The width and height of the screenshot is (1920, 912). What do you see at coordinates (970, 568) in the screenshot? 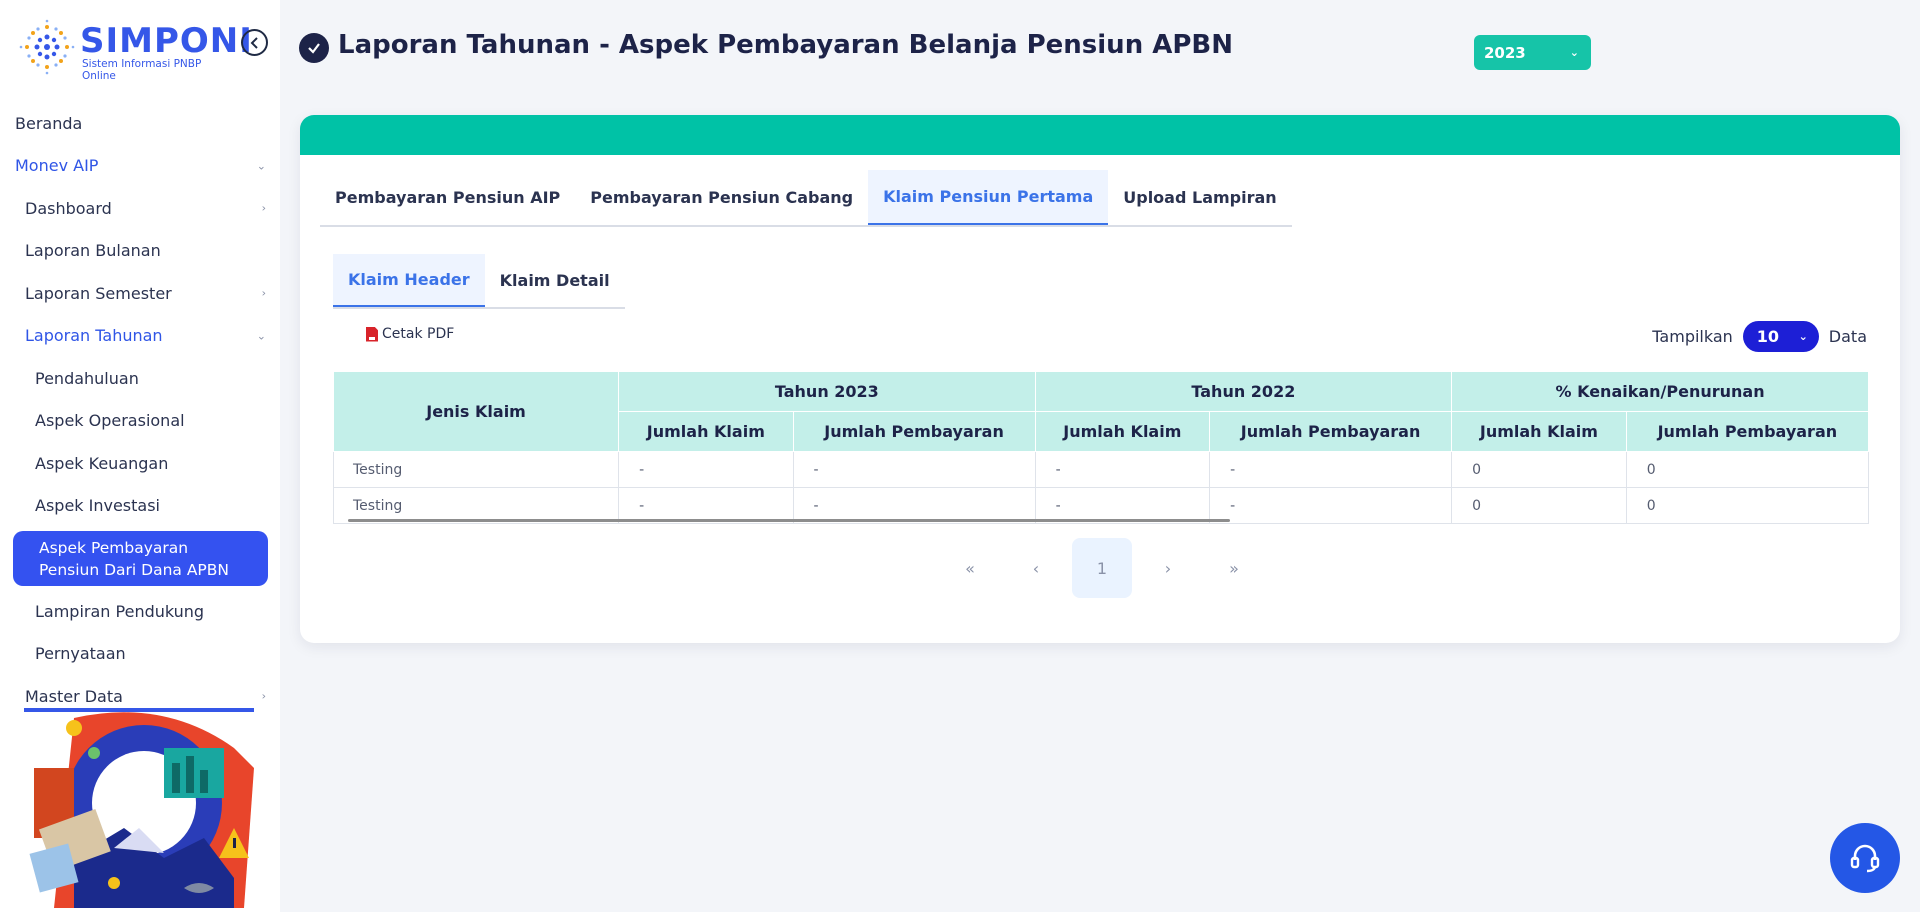
I see `page-first-button: «` at bounding box center [970, 568].